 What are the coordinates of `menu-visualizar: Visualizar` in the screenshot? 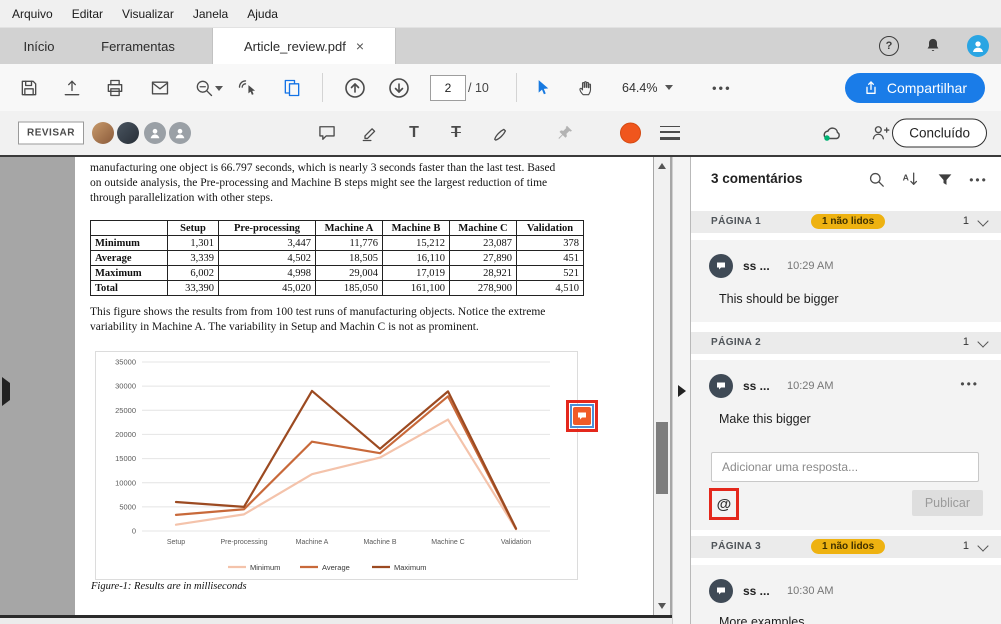 It's located at (148, 14).